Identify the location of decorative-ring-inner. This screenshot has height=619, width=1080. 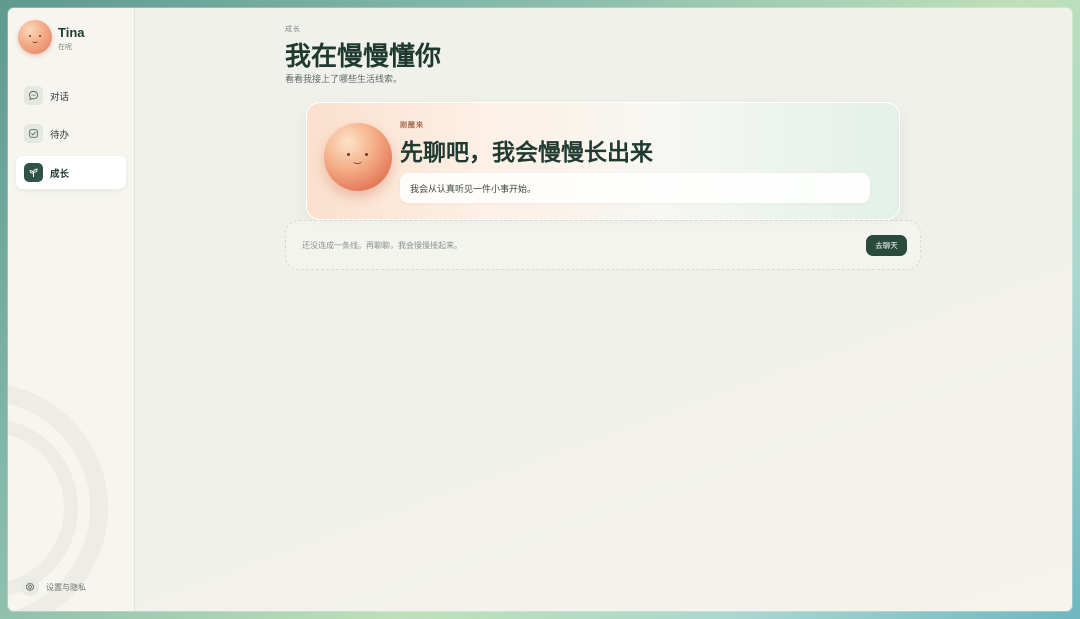
(43, 508).